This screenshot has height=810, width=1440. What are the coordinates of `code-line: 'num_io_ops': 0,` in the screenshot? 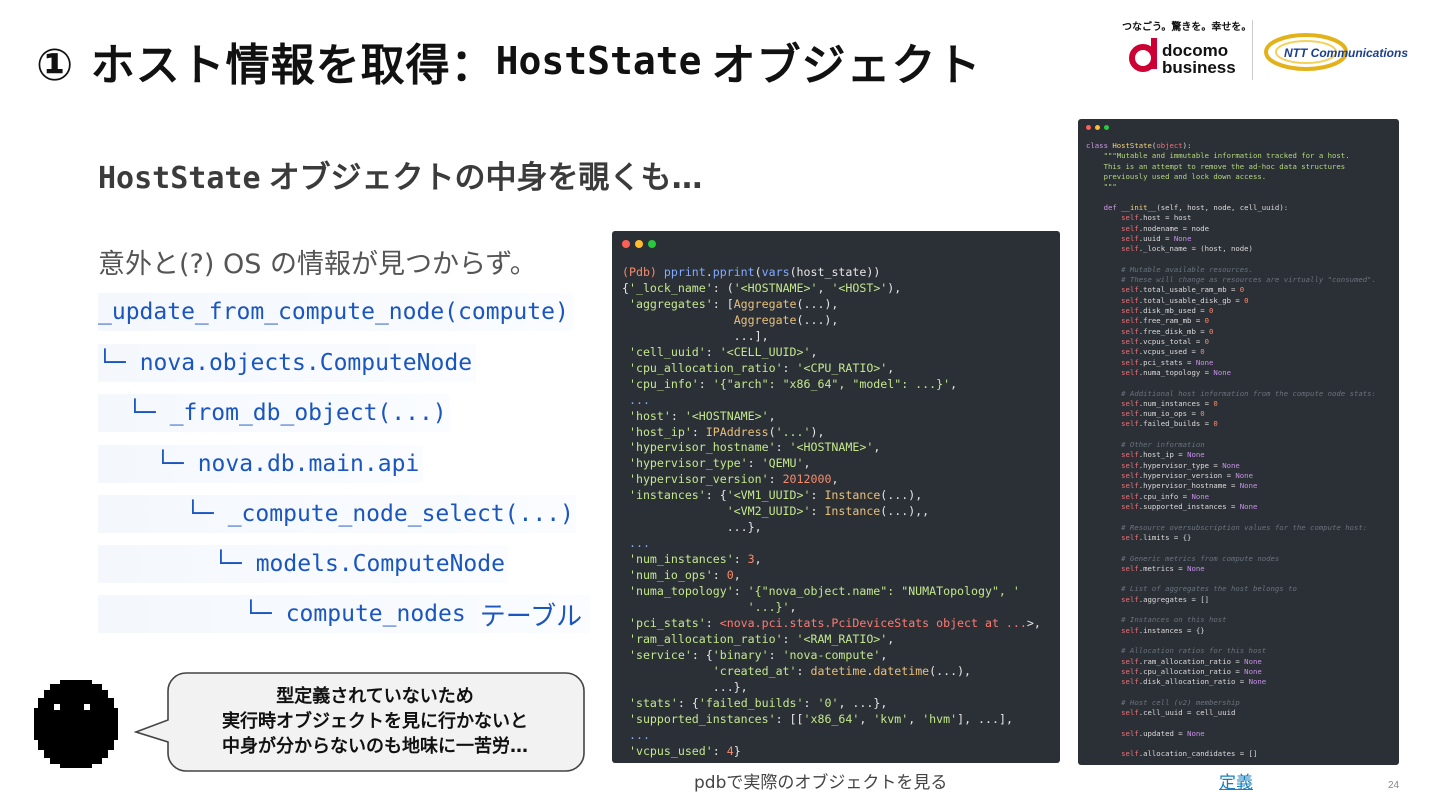 It's located at (684, 575).